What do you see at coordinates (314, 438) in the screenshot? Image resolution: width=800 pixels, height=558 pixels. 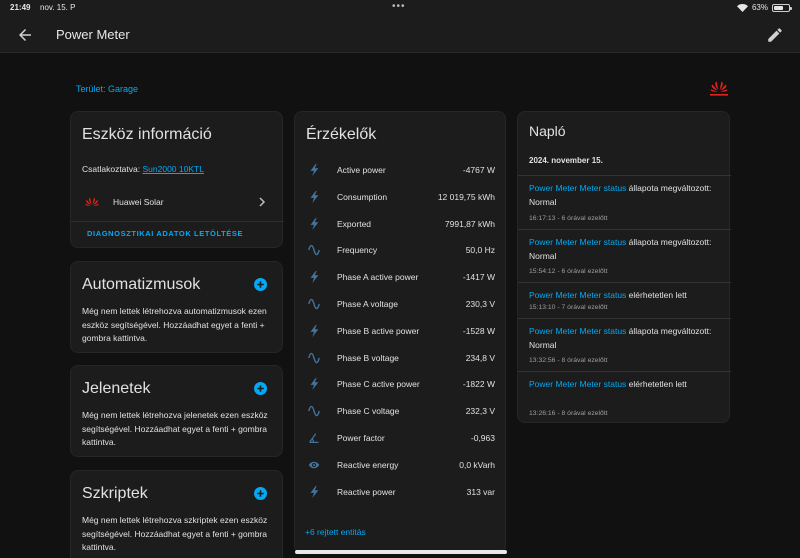 I see `angle-acute-icon` at bounding box center [314, 438].